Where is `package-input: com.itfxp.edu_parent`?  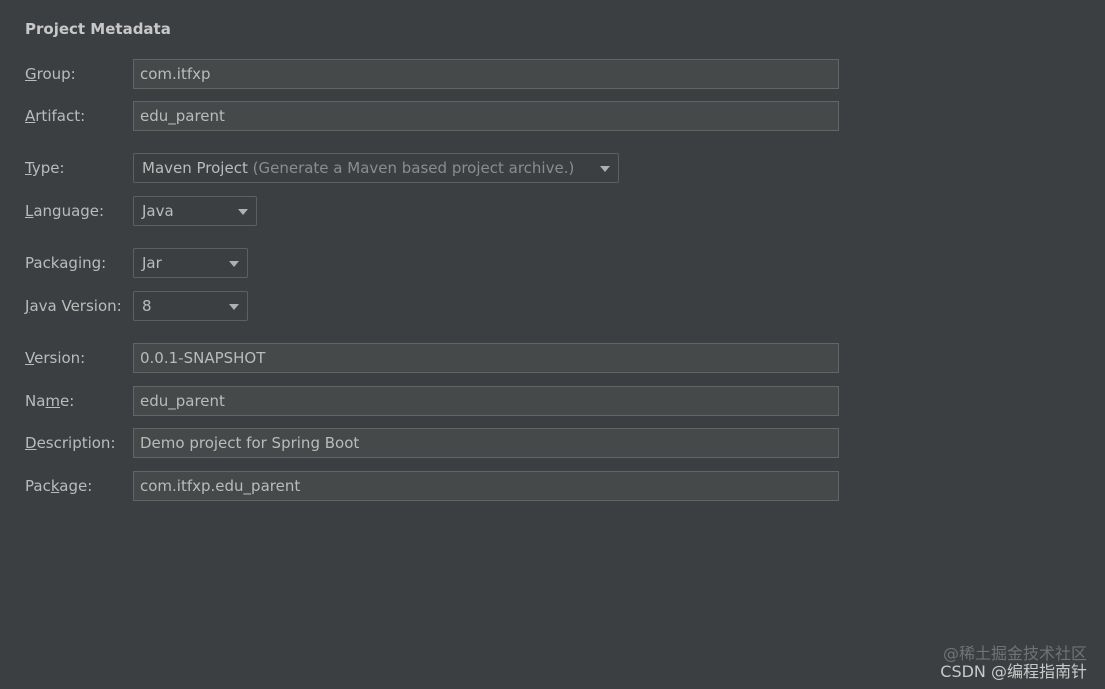 package-input: com.itfxp.edu_parent is located at coordinates (486, 486).